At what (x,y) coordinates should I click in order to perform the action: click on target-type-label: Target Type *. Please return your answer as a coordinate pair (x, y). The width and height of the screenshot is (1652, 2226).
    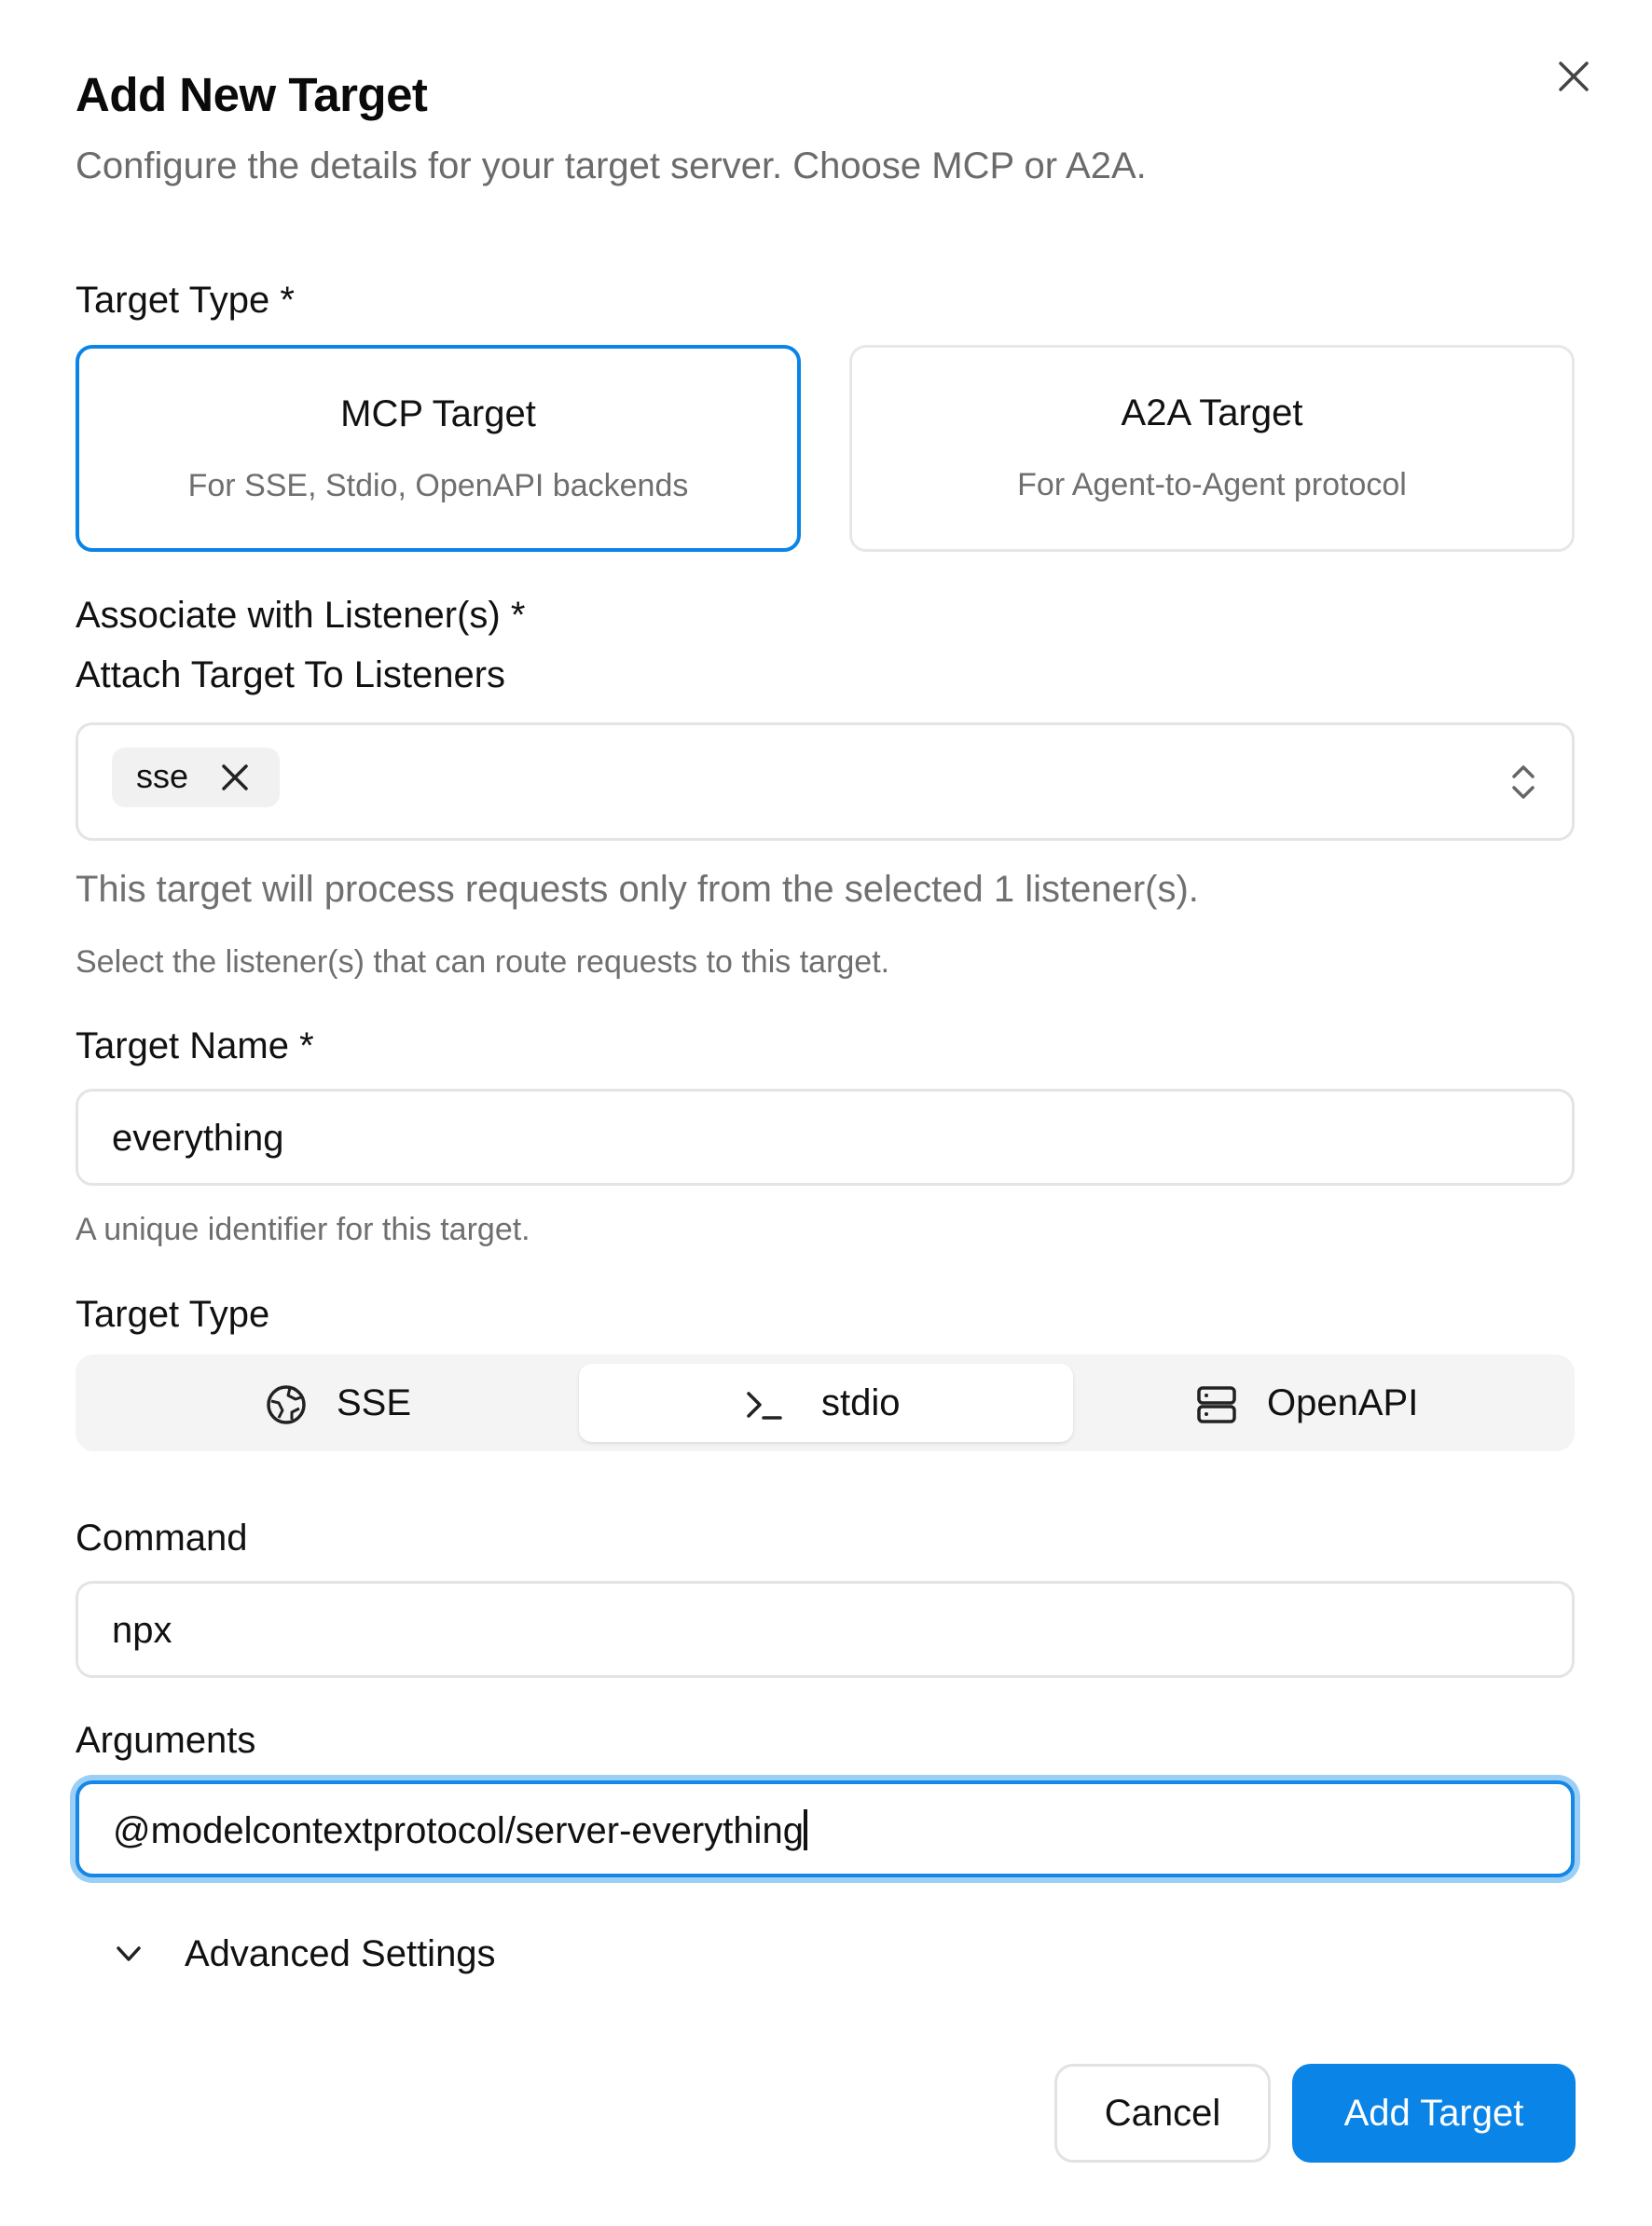
    Looking at the image, I should click on (186, 300).